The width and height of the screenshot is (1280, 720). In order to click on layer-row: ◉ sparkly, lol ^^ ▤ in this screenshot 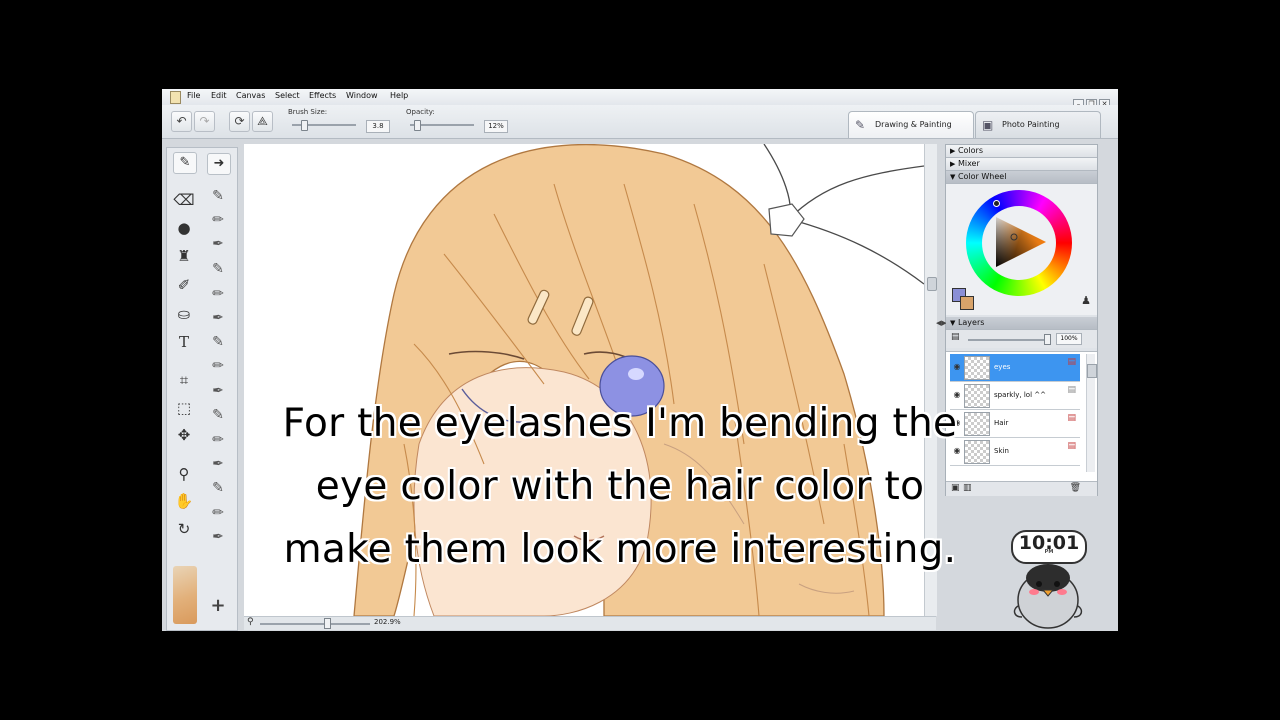, I will do `click(1015, 396)`.